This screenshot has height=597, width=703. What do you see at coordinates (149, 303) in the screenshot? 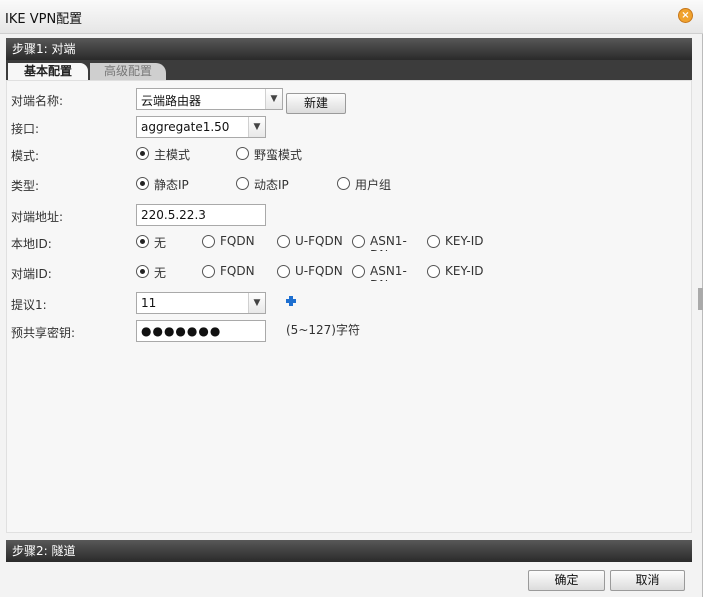
I see `proposal-value: 11` at bounding box center [149, 303].